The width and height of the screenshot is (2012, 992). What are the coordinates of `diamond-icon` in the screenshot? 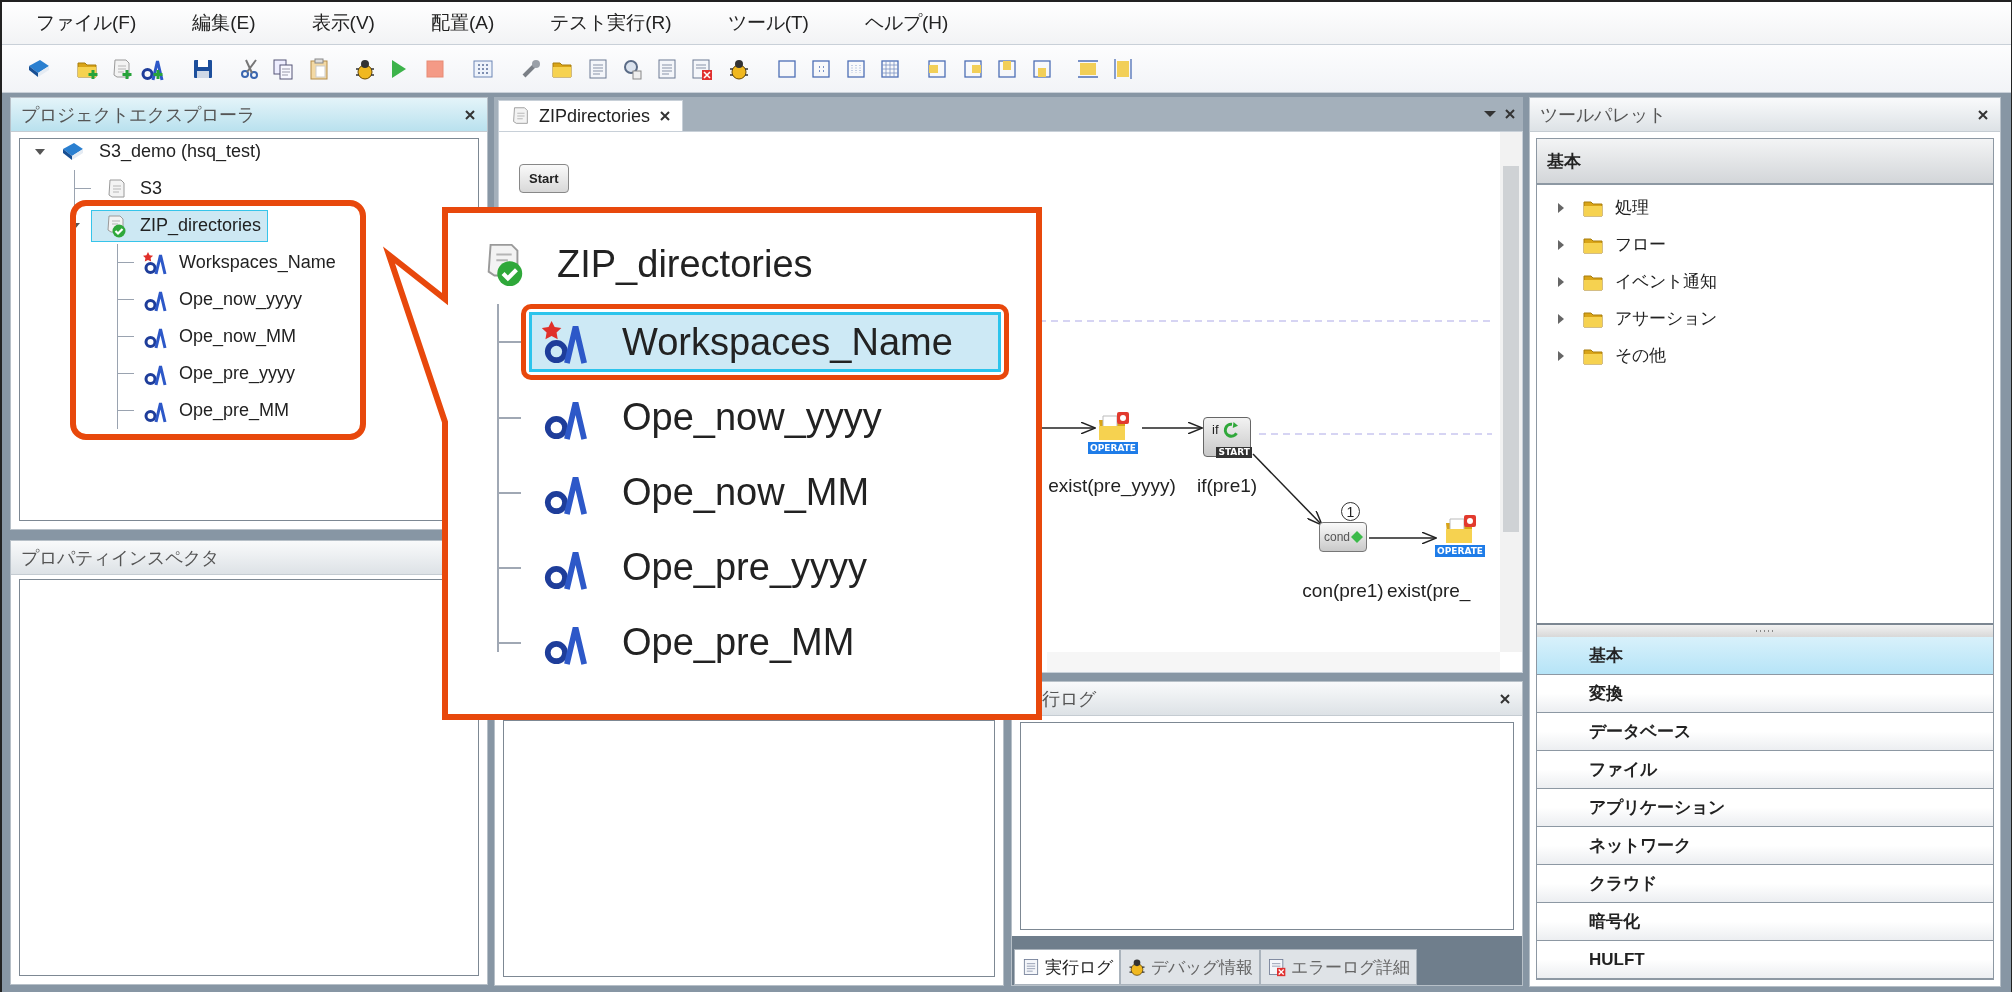 It's located at (1357, 537).